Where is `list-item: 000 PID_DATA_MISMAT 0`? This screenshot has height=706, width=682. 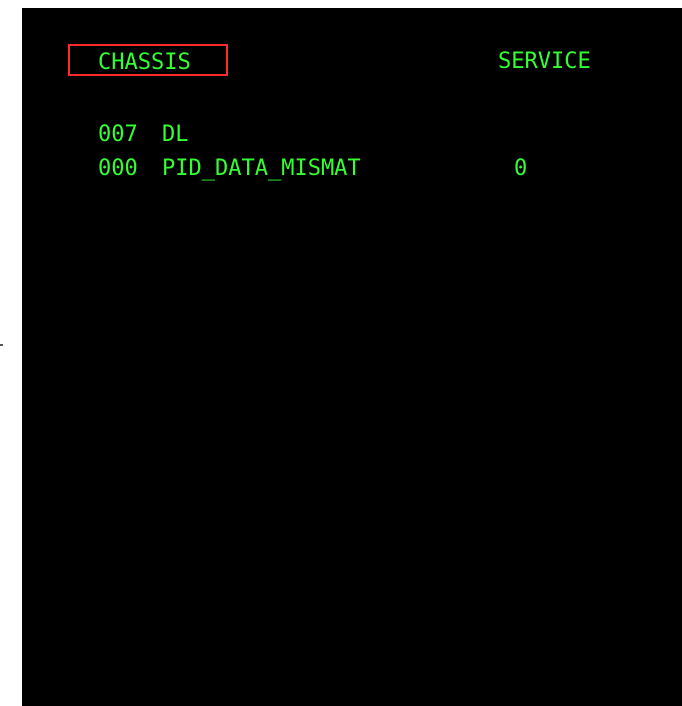 list-item: 000 PID_DATA_MISMAT 0 is located at coordinates (312, 174).